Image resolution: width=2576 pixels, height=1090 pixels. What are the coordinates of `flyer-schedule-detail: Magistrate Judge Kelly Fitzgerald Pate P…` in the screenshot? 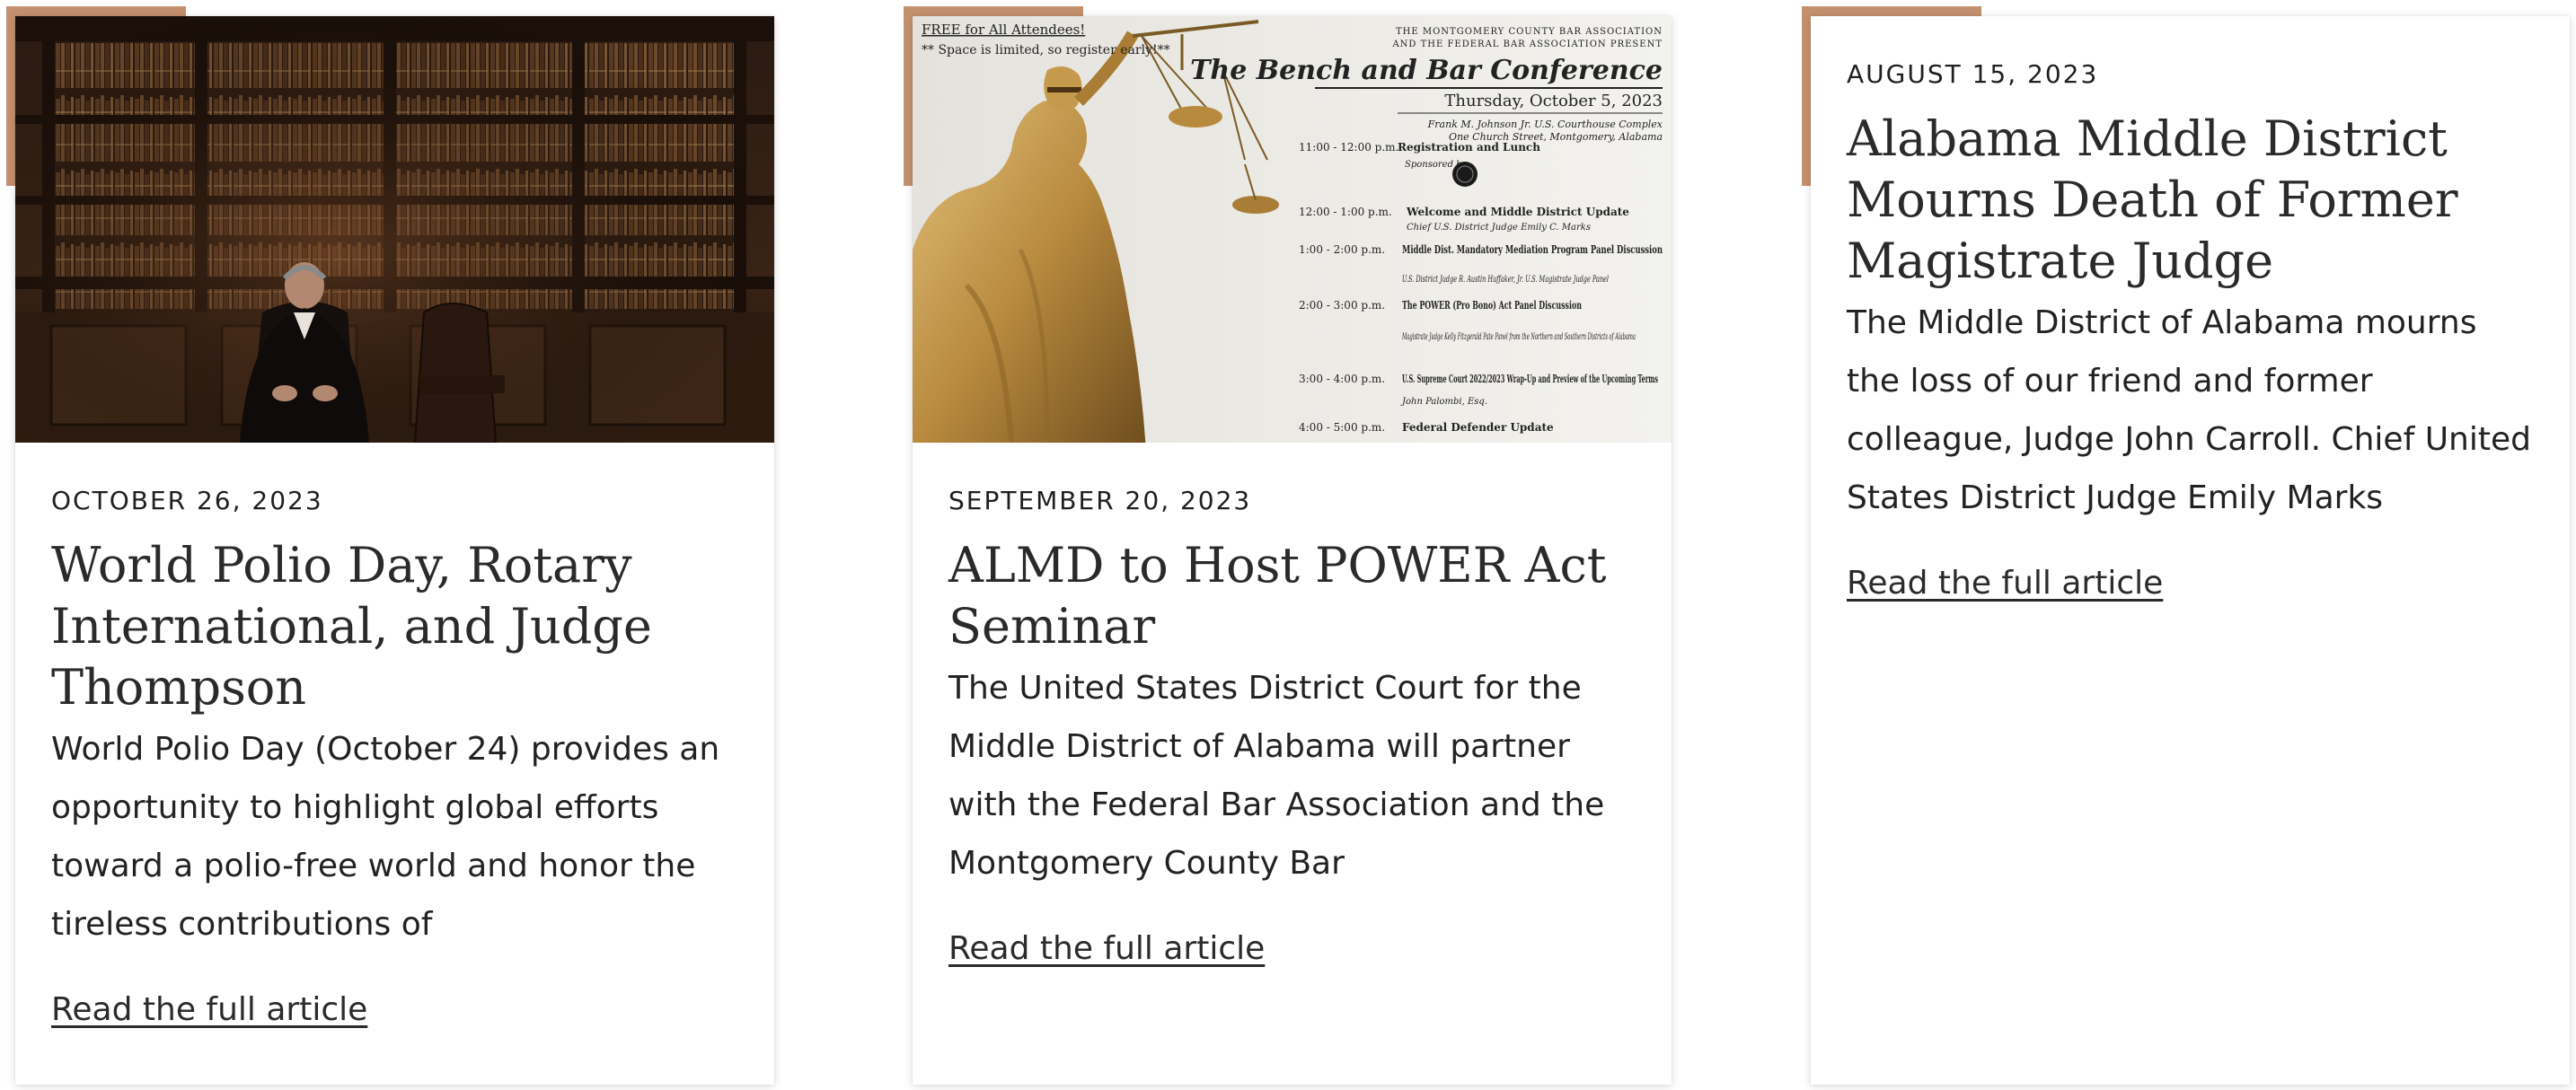 It's located at (1518, 337).